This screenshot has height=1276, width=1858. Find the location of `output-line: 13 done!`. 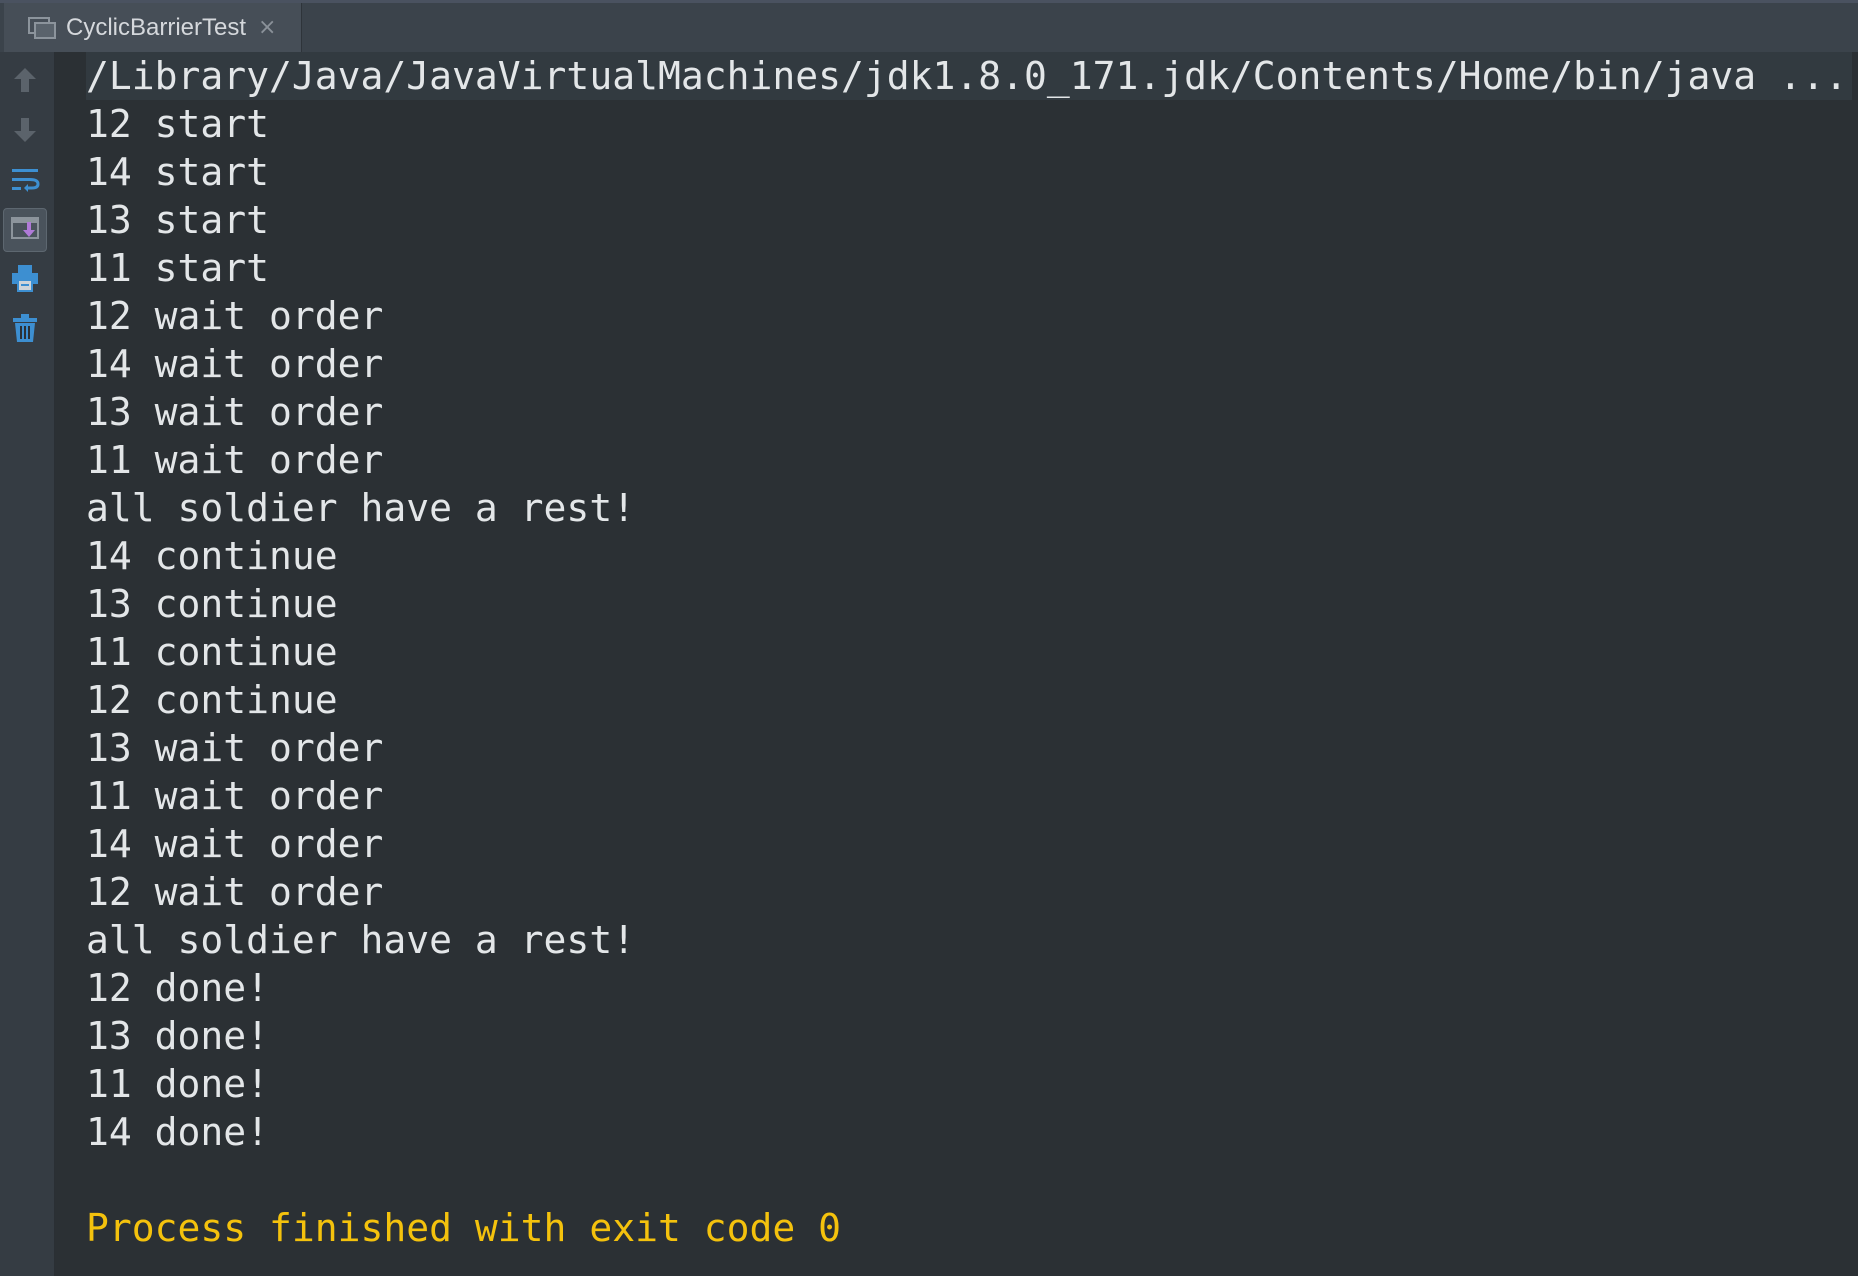

output-line: 13 done! is located at coordinates (178, 1036).